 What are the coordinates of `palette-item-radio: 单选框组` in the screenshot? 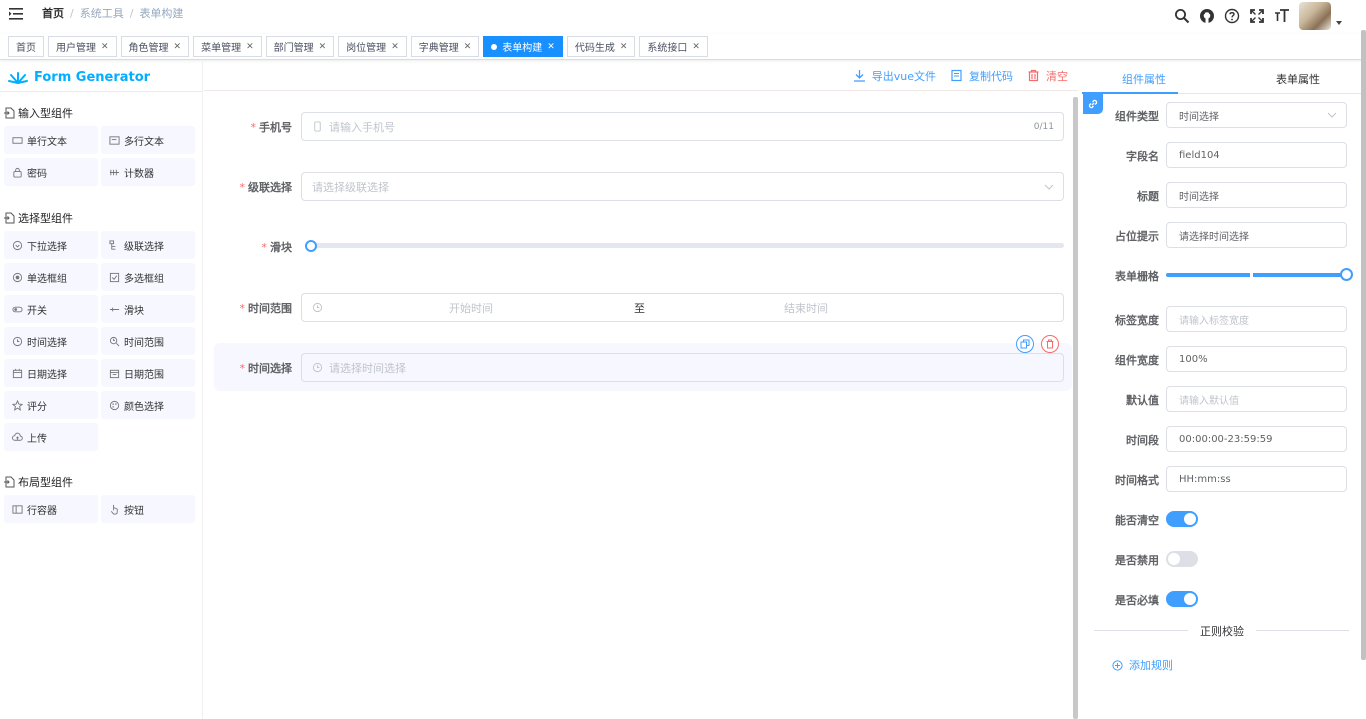 It's located at (51, 277).